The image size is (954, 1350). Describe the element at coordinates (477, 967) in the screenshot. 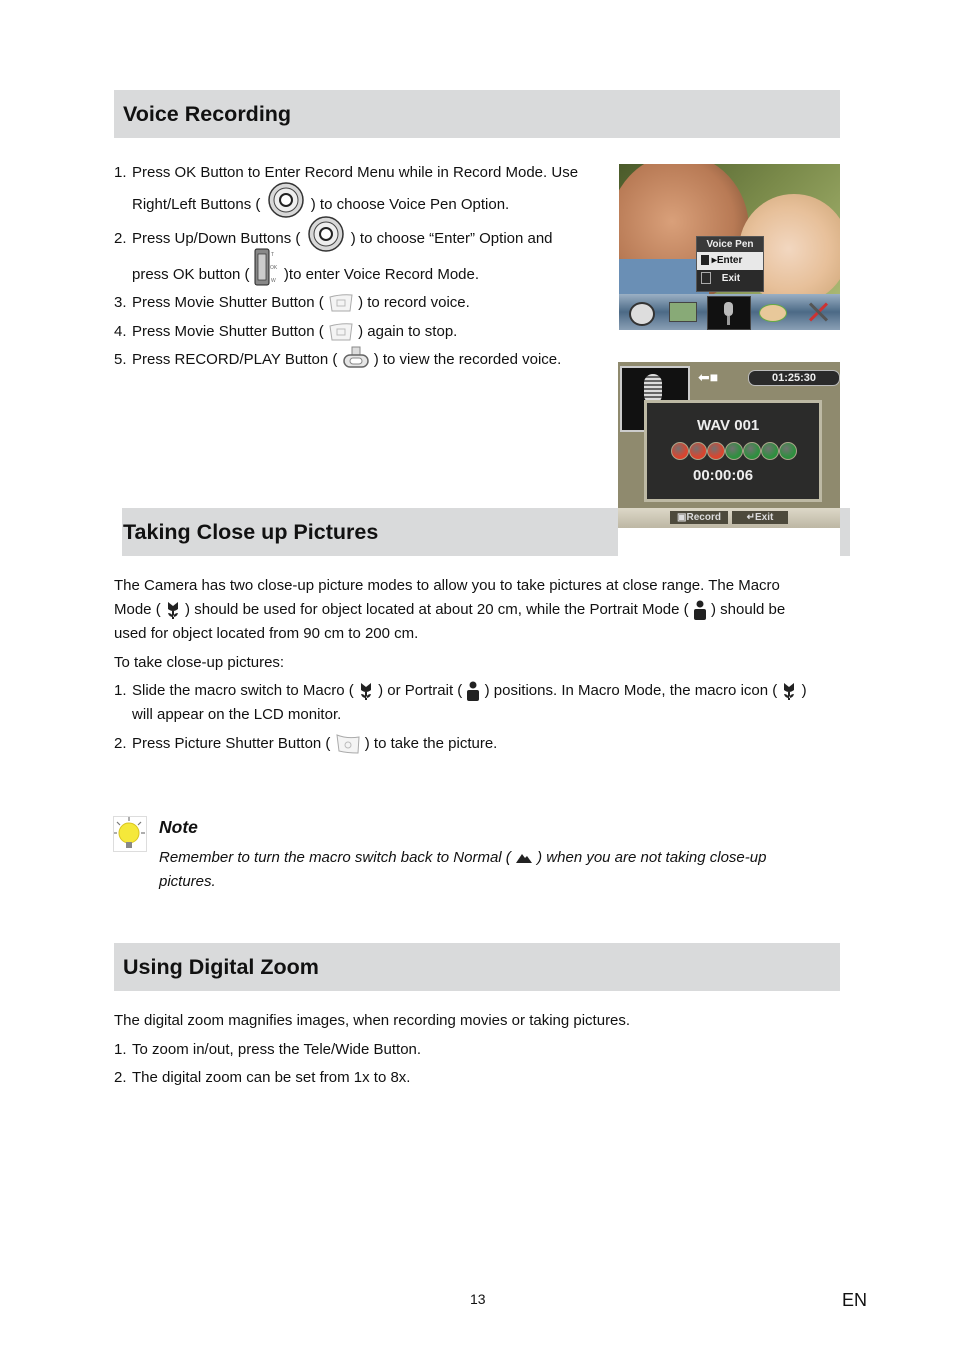

I see `section-header-digital-zoom: Using Digital Zoom` at that location.